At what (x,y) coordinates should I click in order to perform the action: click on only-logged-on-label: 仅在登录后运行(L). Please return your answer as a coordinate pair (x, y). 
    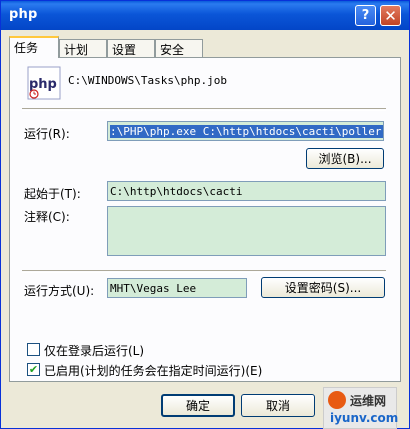
    Looking at the image, I should click on (94, 351).